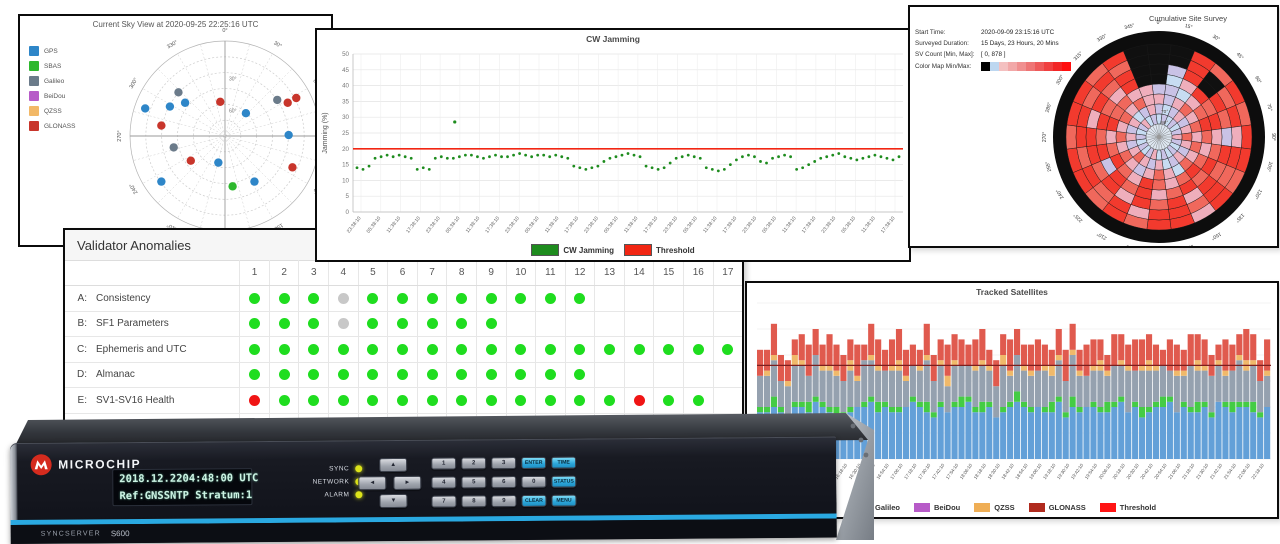 The image size is (1280, 544). Describe the element at coordinates (70, 534) in the screenshot. I see `model-label: SYNCSERVER` at that location.